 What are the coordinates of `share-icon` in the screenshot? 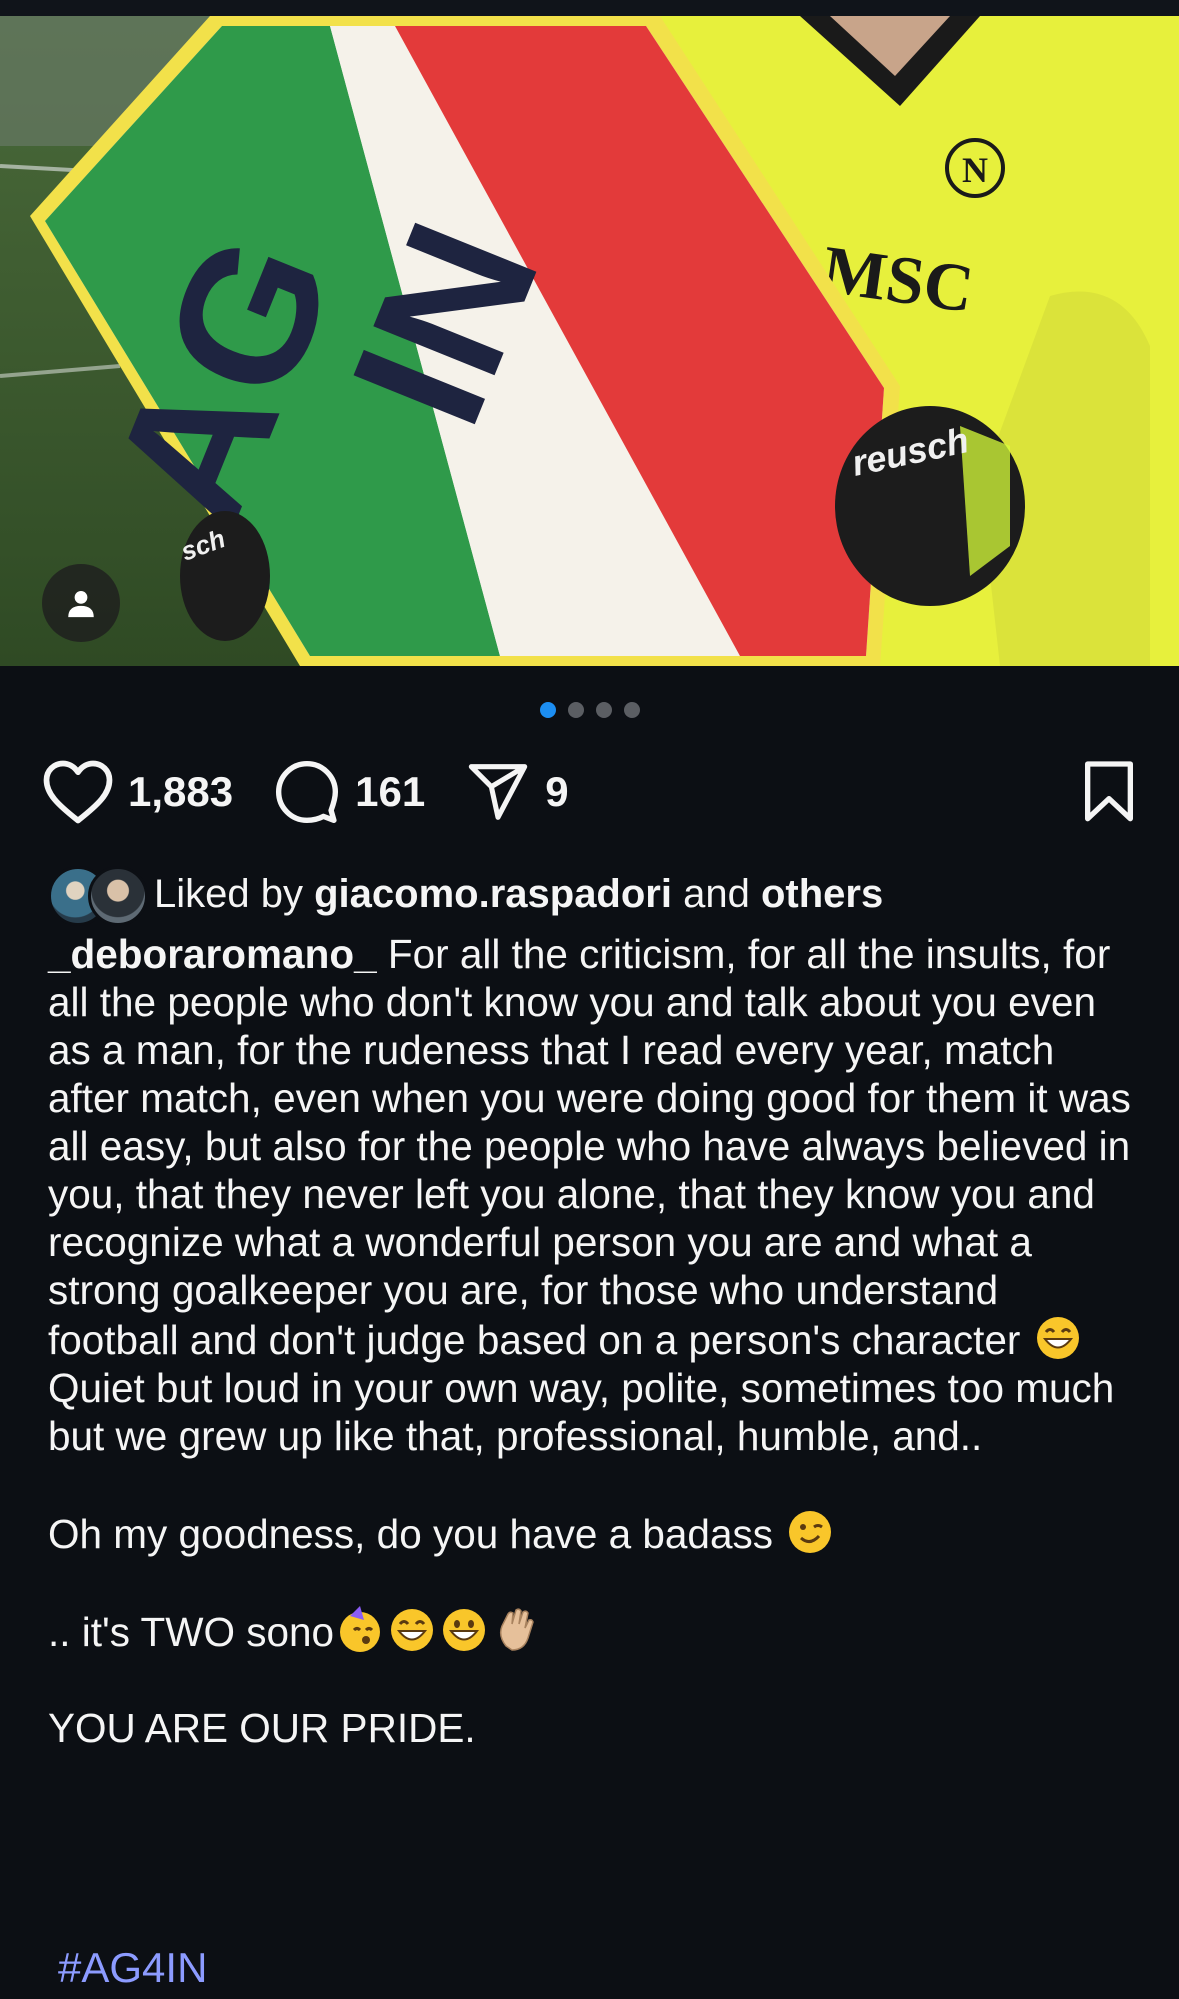 It's located at (498, 792).